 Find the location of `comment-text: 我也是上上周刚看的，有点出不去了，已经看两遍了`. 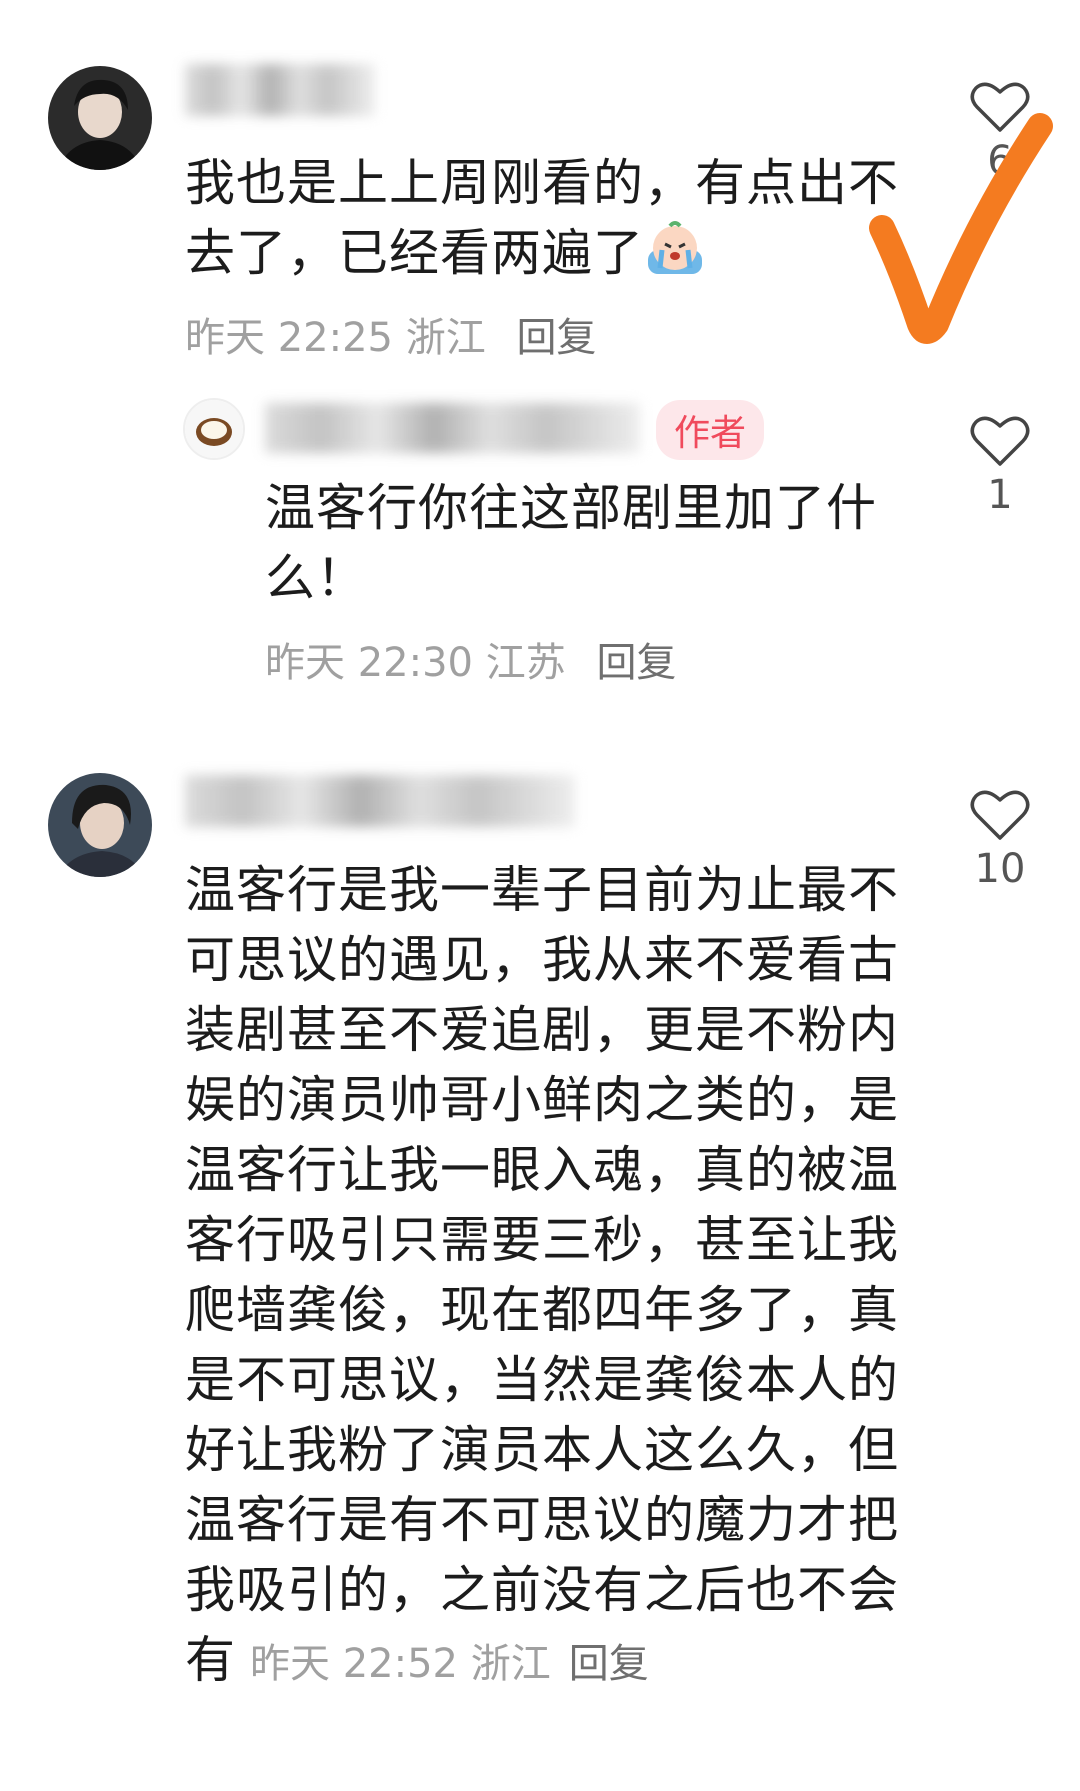

comment-text: 我也是上上周刚看的，有点出不去了，已经看两遍了 is located at coordinates (547, 222).